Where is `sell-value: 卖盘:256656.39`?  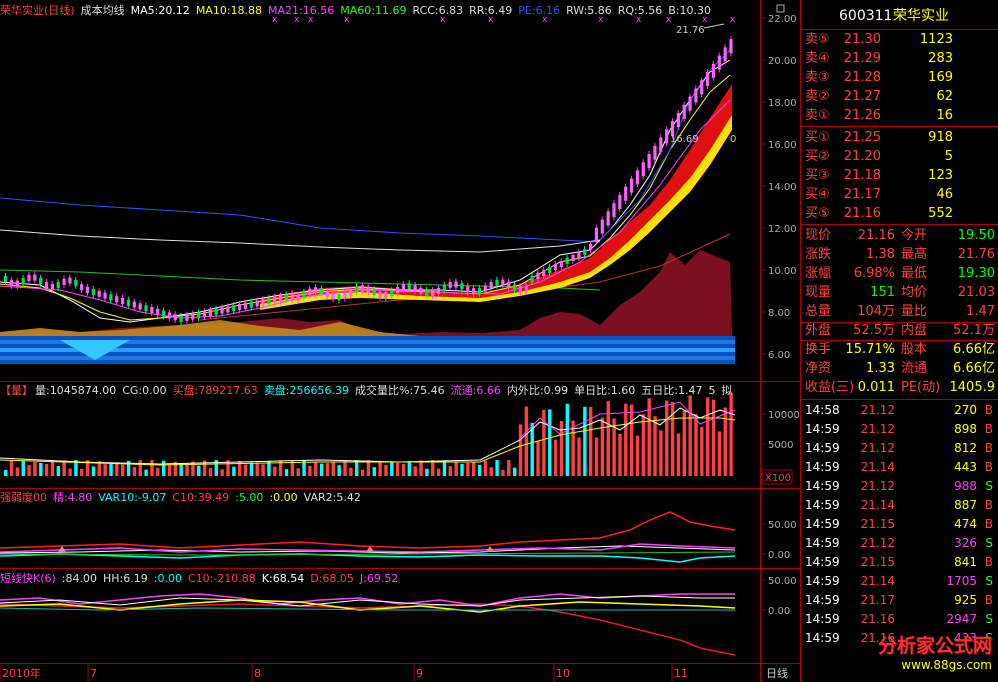 sell-value: 卖盘:256656.39 is located at coordinates (306, 390).